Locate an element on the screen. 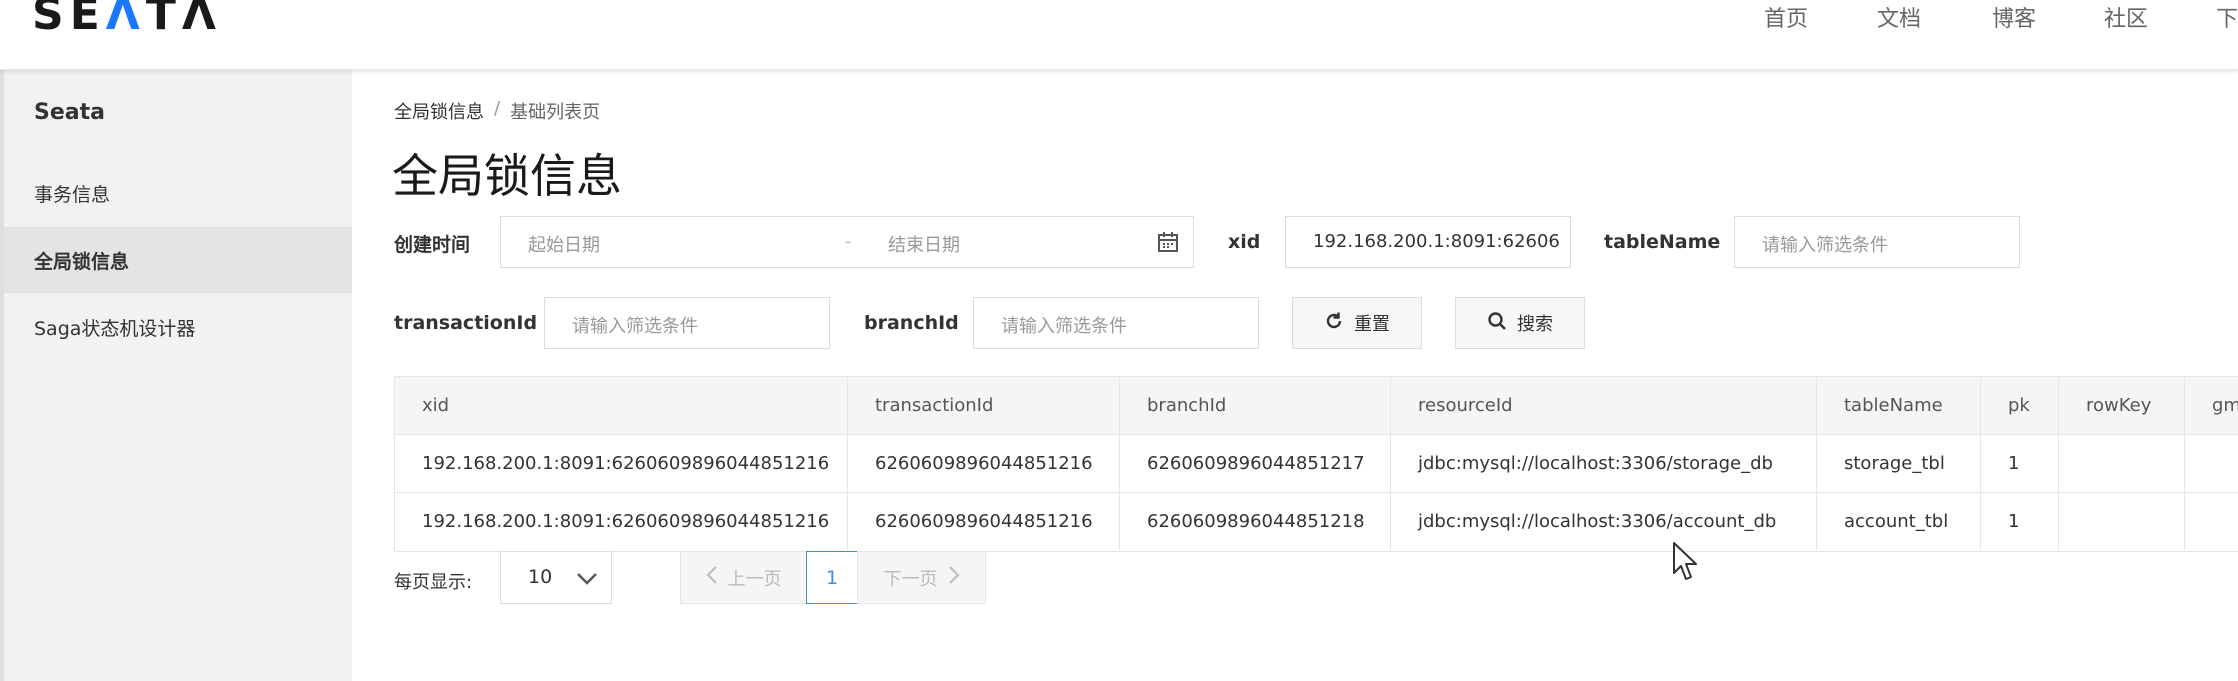  cell-tablename: storage_tbl is located at coordinates (1899, 463).